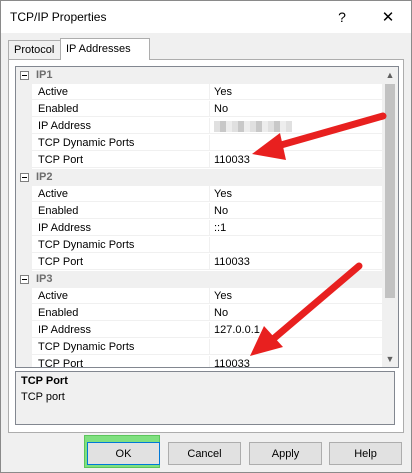 The height and width of the screenshot is (473, 412). Describe the element at coordinates (44, 381) in the screenshot. I see `description-title: TCP Port` at that location.